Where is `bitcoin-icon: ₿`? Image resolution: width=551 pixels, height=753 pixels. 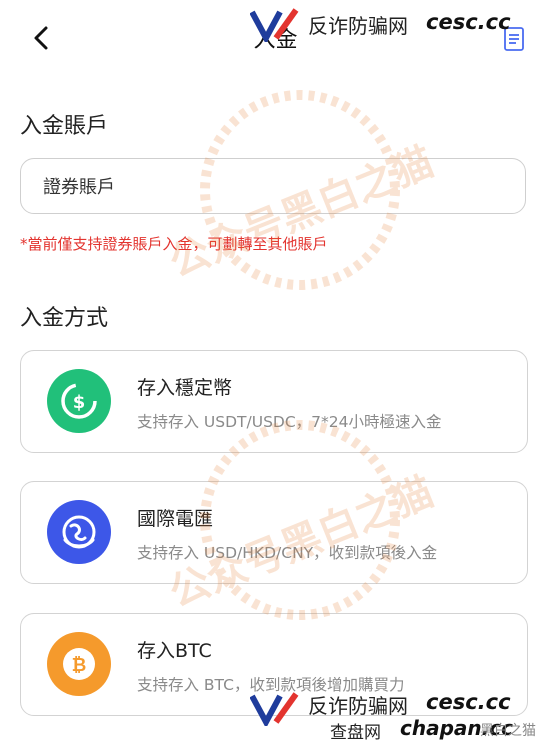
bitcoin-icon: ₿ is located at coordinates (79, 664).